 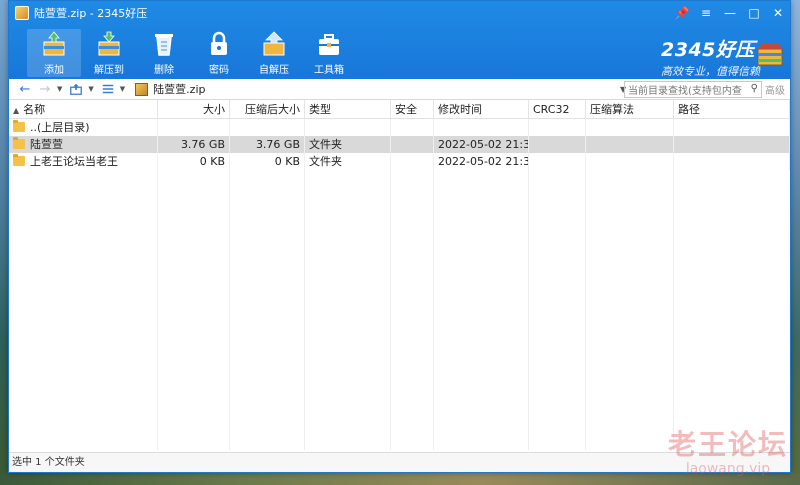 I want to click on search-placeholder: 当前目录查找(支持包内查, so click(x=685, y=91).